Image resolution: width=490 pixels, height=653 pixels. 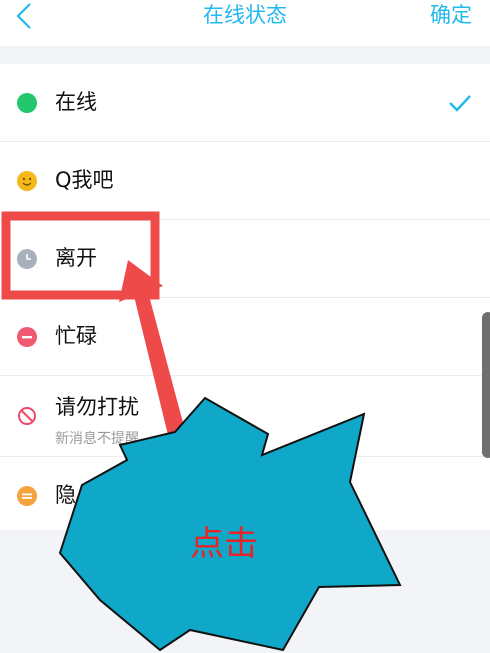 What do you see at coordinates (97, 407) in the screenshot?
I see `status-label: 请勿打扰` at bounding box center [97, 407].